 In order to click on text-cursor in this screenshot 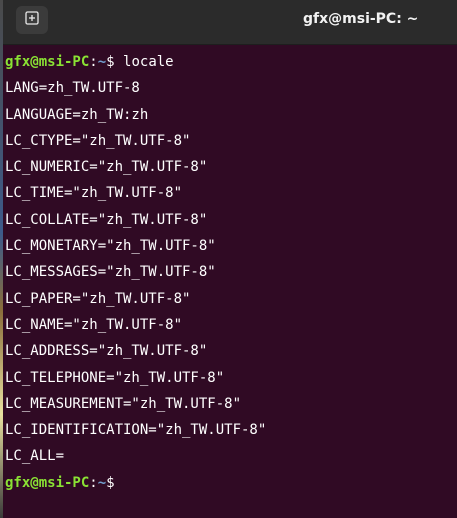, I will do `click(127, 483)`.